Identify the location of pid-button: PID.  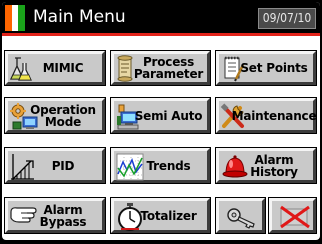
(55, 165).